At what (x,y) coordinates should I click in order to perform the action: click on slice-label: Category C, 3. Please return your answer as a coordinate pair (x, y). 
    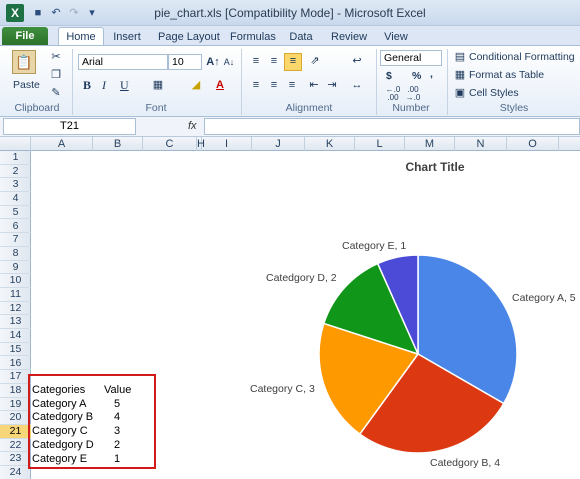
    Looking at the image, I should click on (282, 389).